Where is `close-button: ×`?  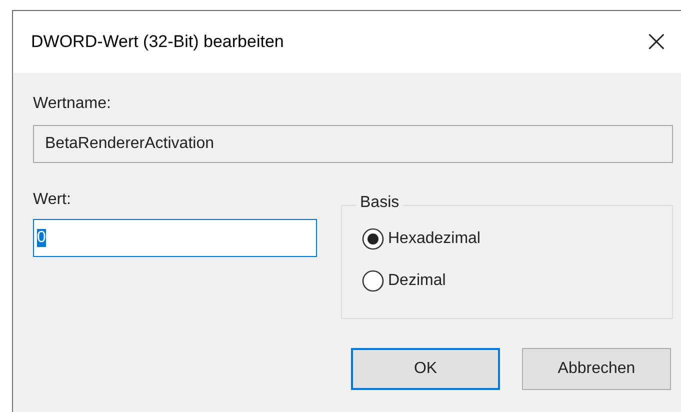 close-button: × is located at coordinates (656, 42).